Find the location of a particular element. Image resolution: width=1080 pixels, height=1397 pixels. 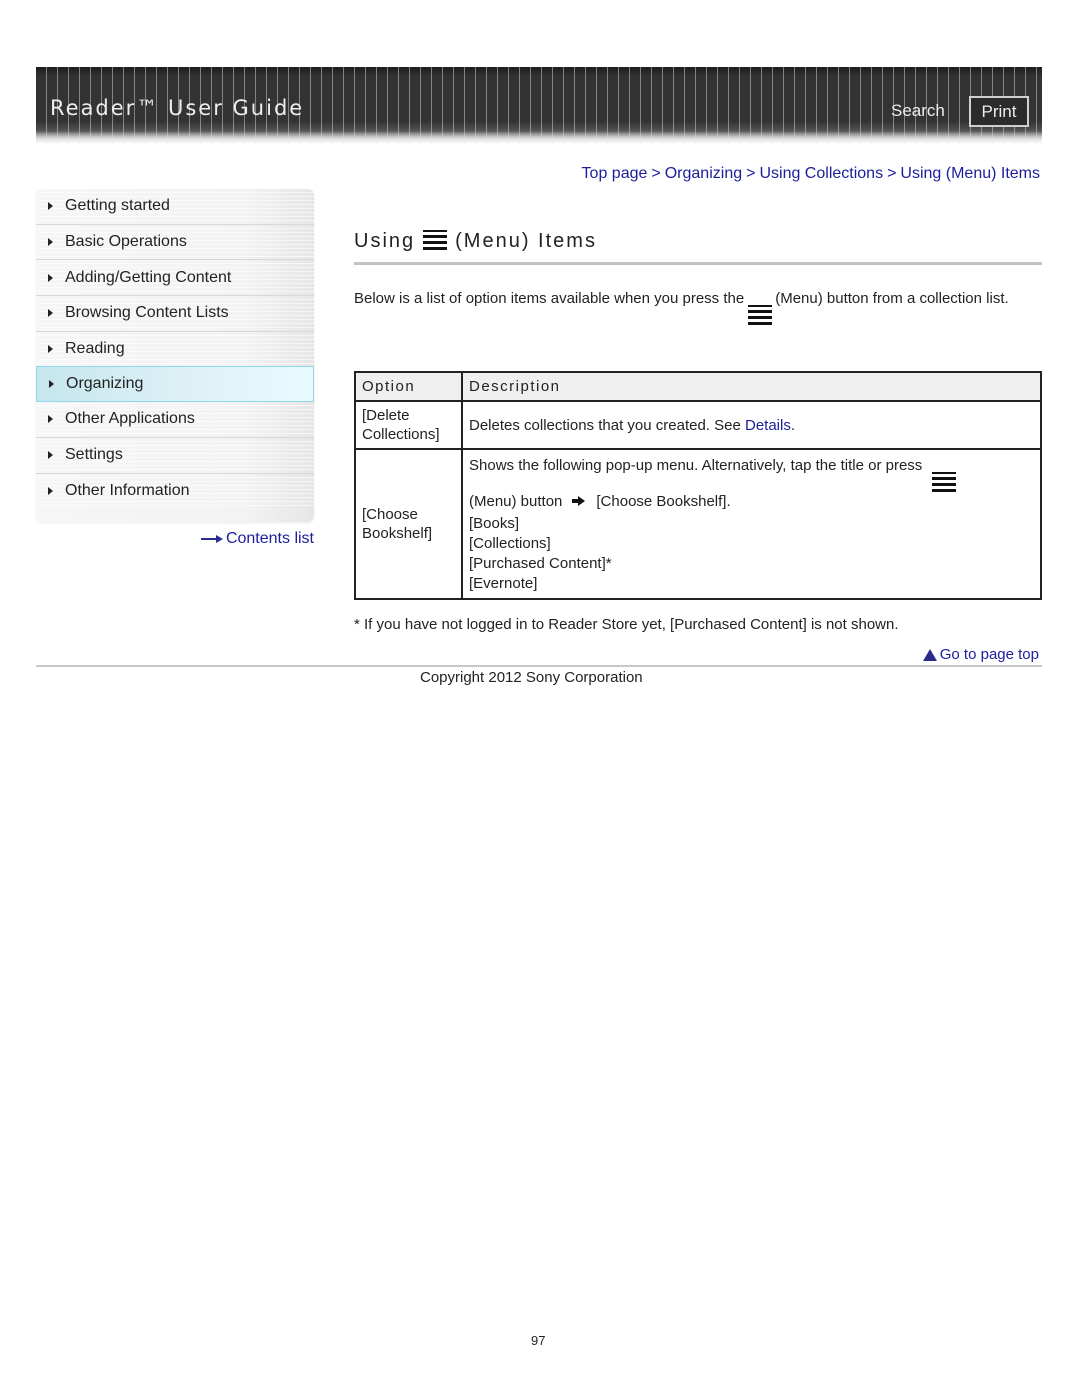

description-line2-before: (Menu) button is located at coordinates (516, 501).